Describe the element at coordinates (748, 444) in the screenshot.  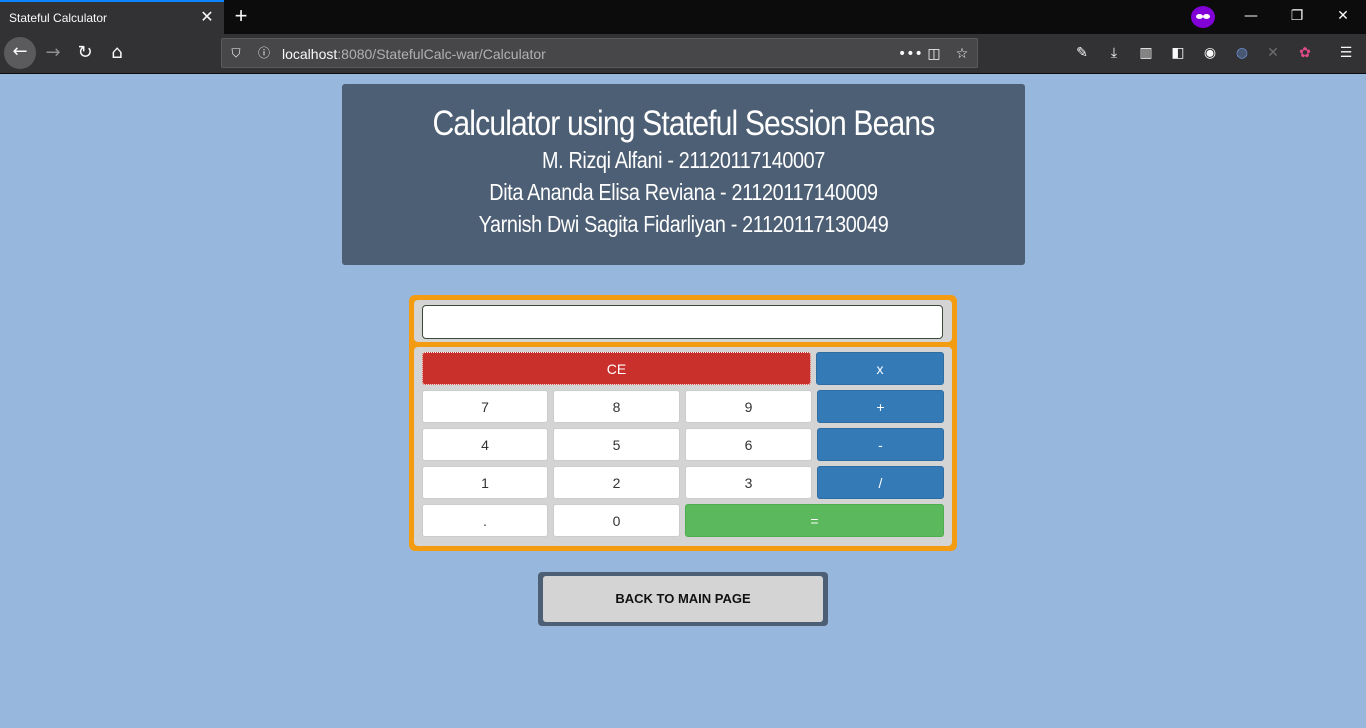
I see `key-6-button: 6` at that location.